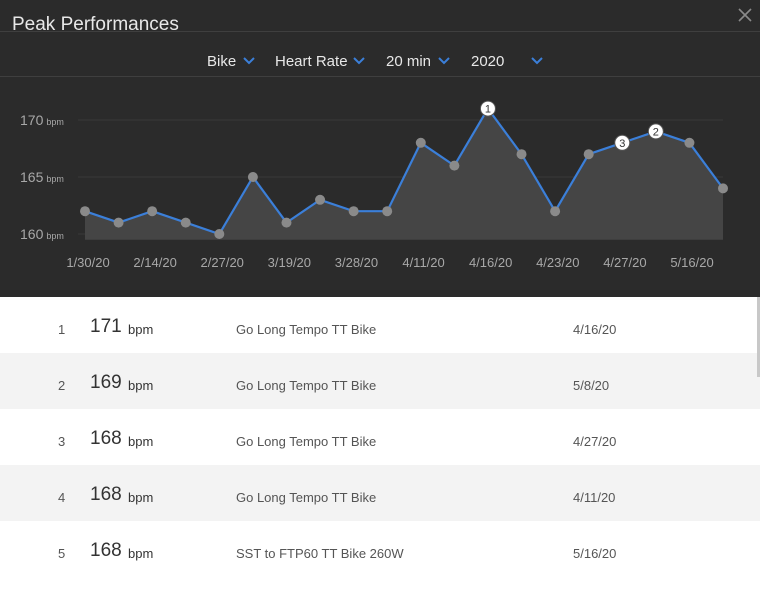  What do you see at coordinates (154, 262) in the screenshot?
I see `x-tick-label: 2/14/20` at bounding box center [154, 262].